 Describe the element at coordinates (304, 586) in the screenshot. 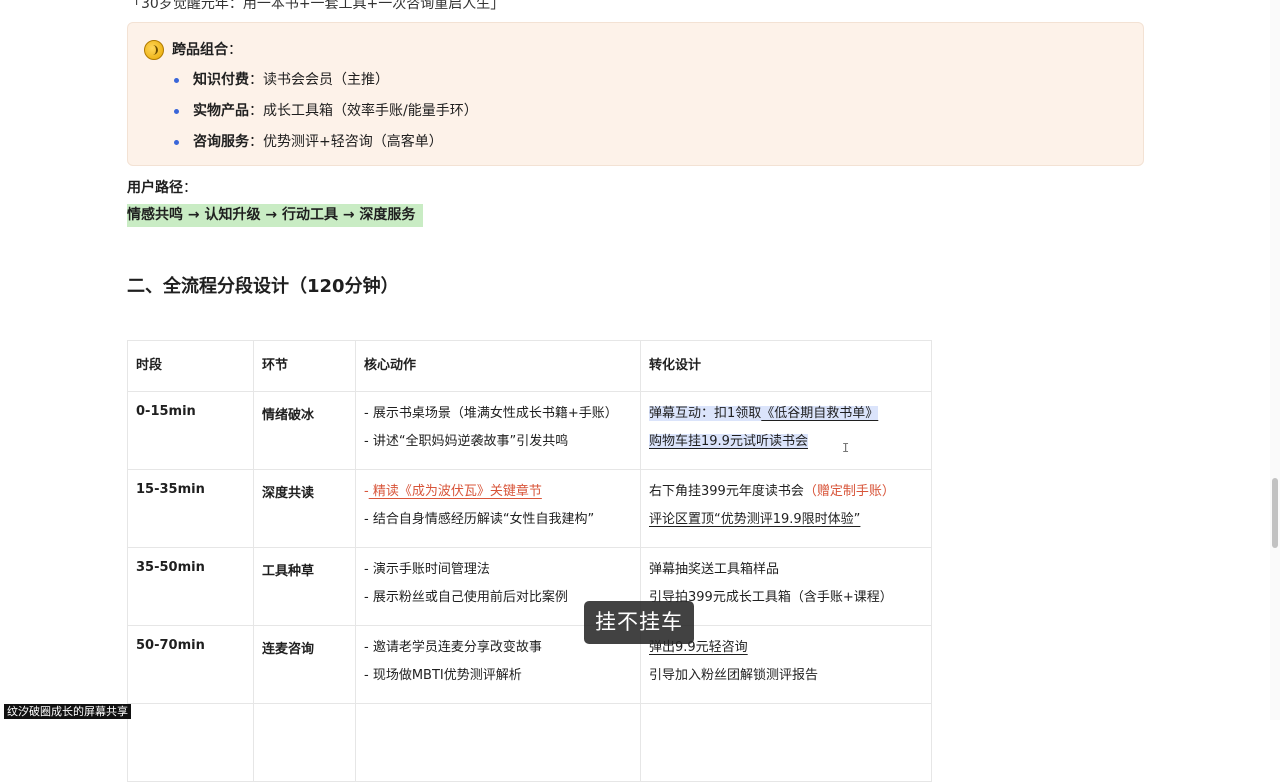

I see `cell-stage: 工具种草` at that location.